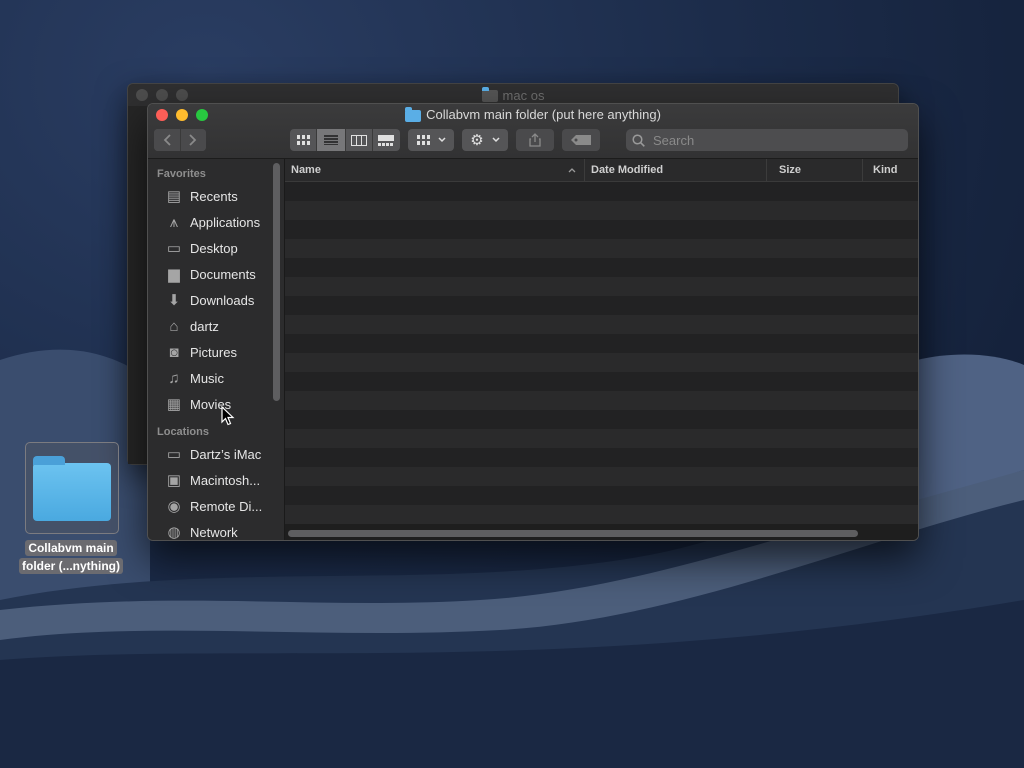 The width and height of the screenshot is (1024, 768). What do you see at coordinates (890, 170) in the screenshot?
I see `column-header-kind: Kind` at bounding box center [890, 170].